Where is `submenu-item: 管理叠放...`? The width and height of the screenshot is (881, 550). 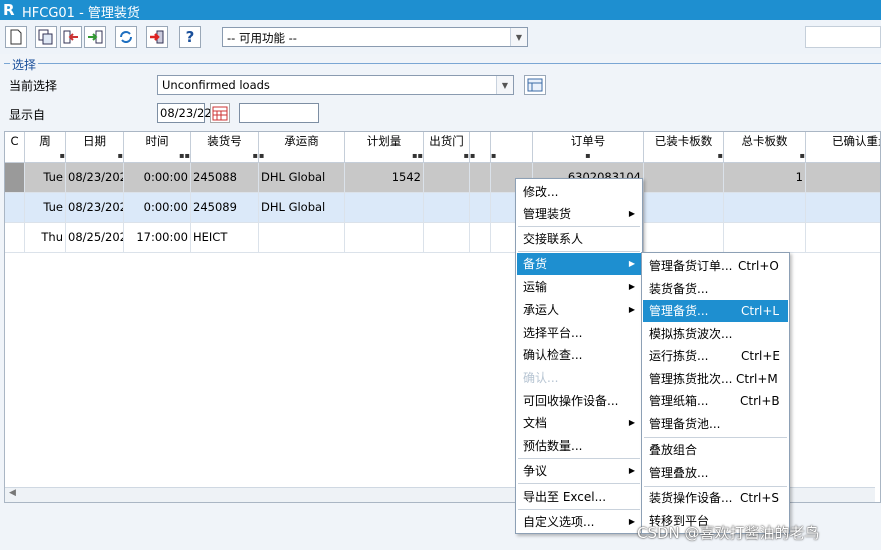
submenu-item: 管理叠放... is located at coordinates (715, 473).